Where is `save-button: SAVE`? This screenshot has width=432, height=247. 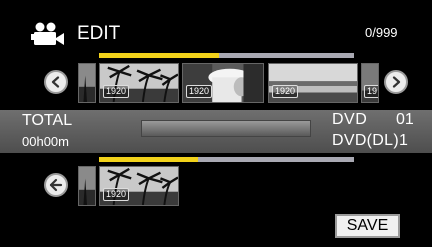 save-button: SAVE is located at coordinates (367, 226).